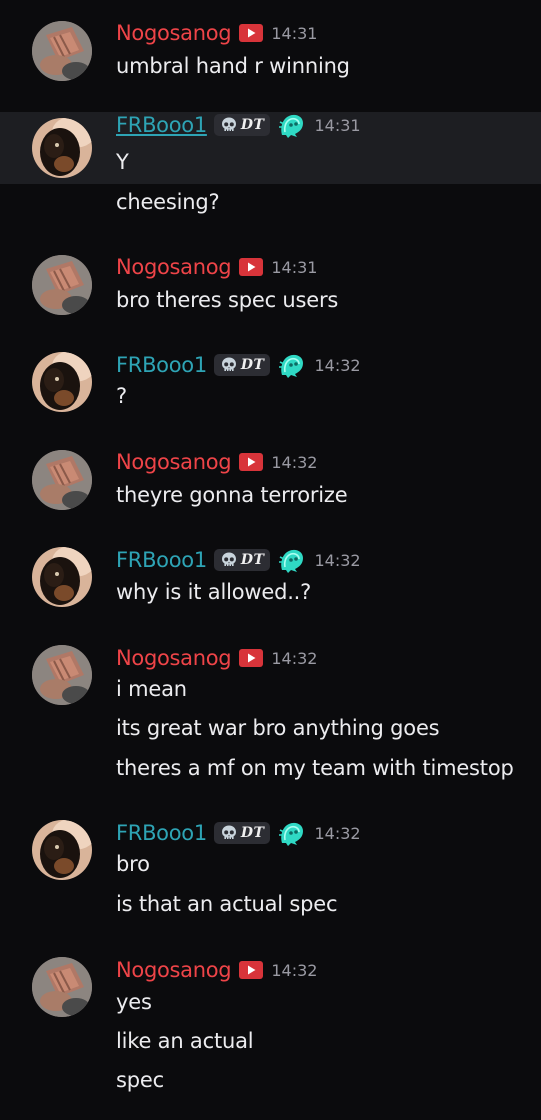  I want to click on message-text: Y, so click(122, 162).